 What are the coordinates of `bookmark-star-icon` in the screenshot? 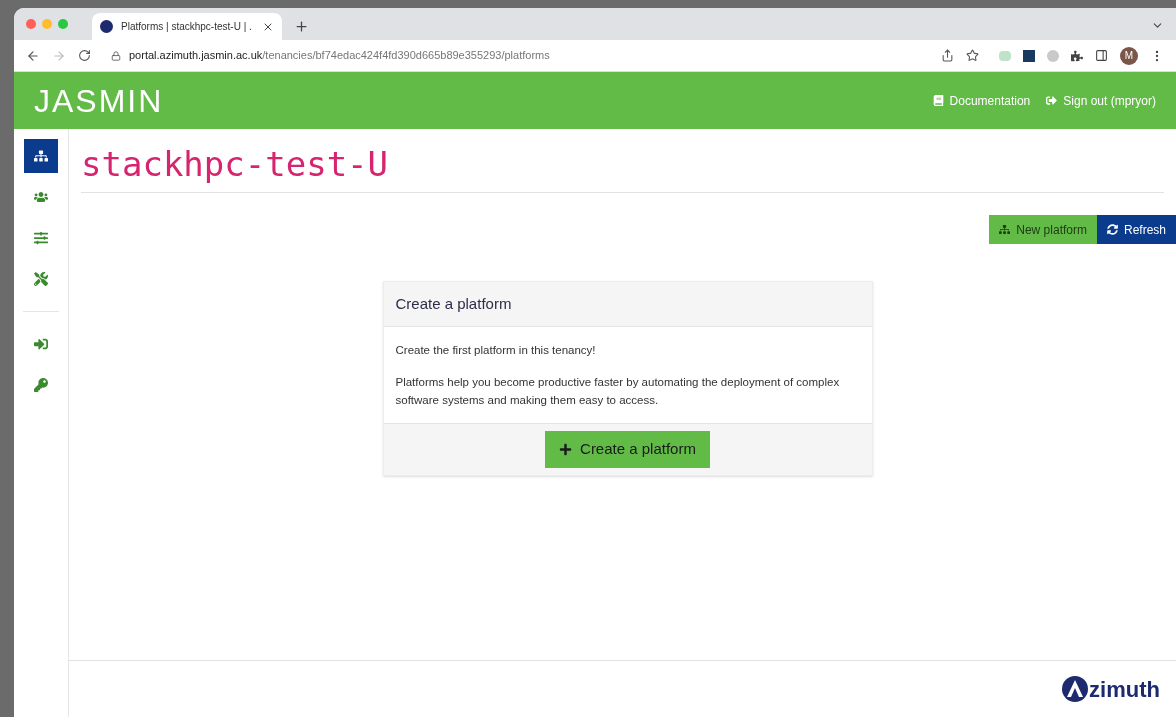 It's located at (972, 55).